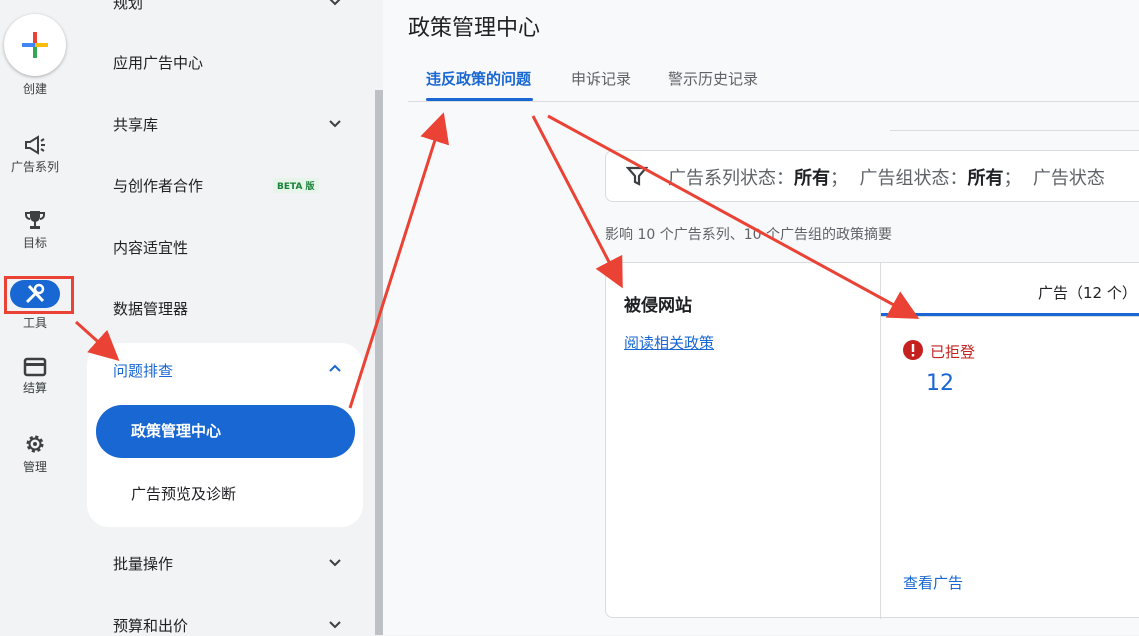  I want to click on policy-name: 被侵网站, so click(658, 306).